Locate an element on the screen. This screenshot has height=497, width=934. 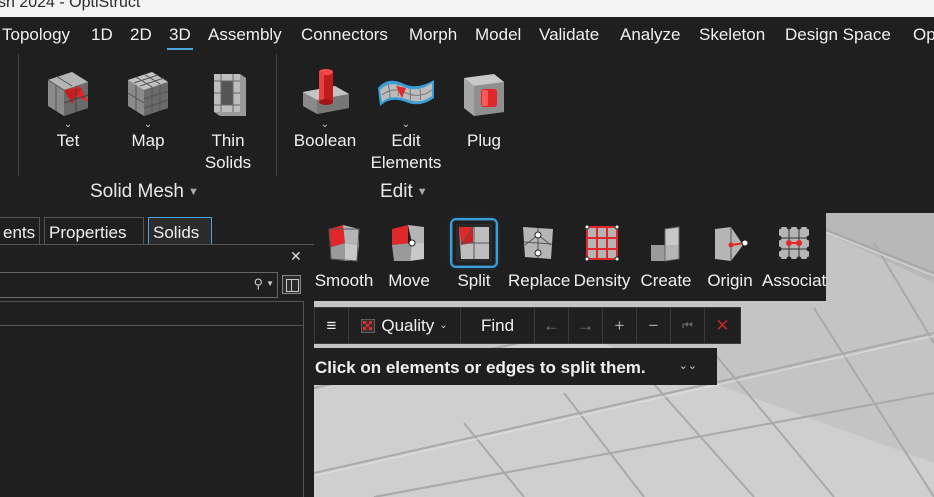
boolean-tool: ⌄ Boolean is located at coordinates (325, 110).